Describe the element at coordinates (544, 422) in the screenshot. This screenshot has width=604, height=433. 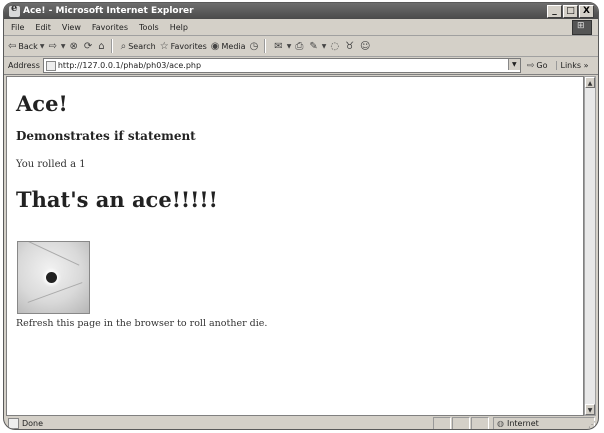
I see `security-zone: ◍ Internet` at that location.